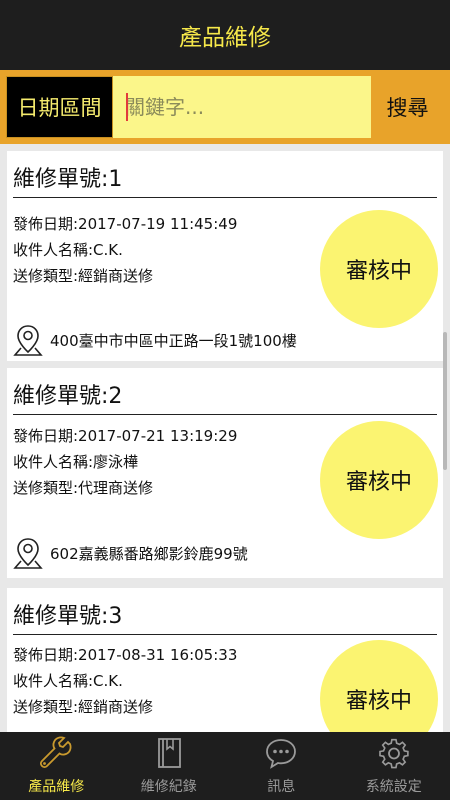  I want to click on recipient-name: 收件人名稱:廖泳樺, so click(76, 462).